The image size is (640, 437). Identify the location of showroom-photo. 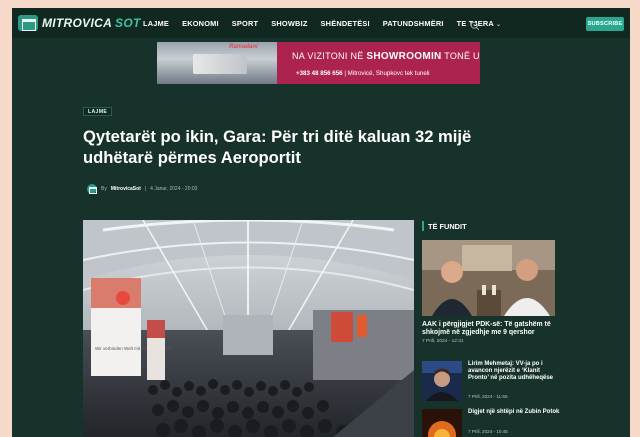
(217, 63).